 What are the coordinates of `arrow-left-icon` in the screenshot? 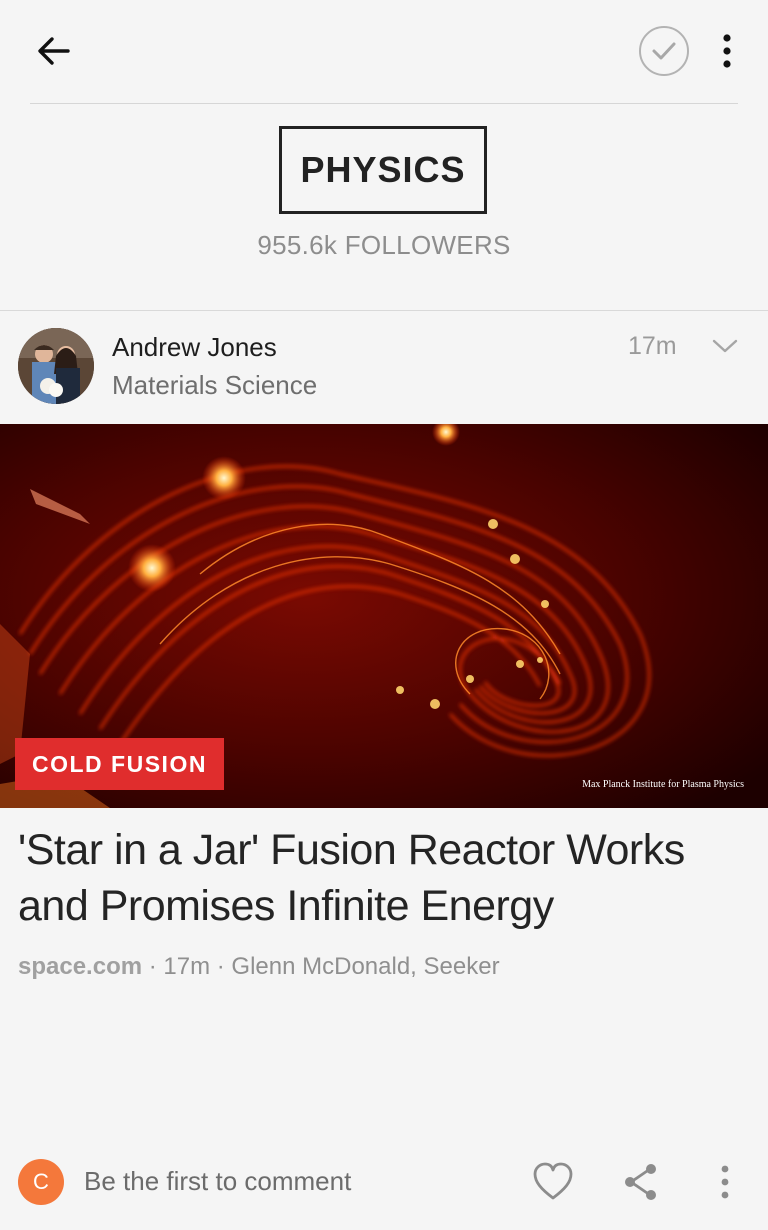 It's located at (54, 51).